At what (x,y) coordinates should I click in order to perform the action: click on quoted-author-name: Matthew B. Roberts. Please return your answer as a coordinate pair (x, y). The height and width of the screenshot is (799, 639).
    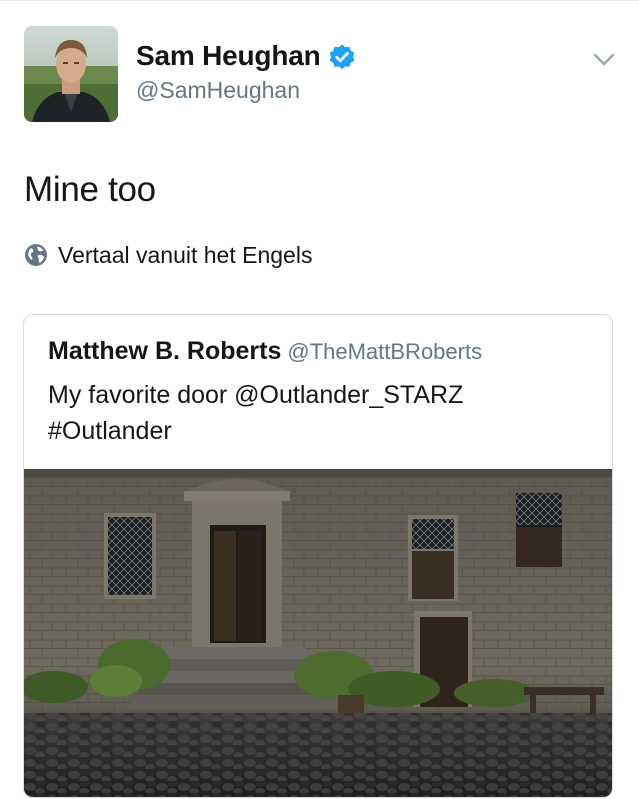
    Looking at the image, I should click on (165, 351).